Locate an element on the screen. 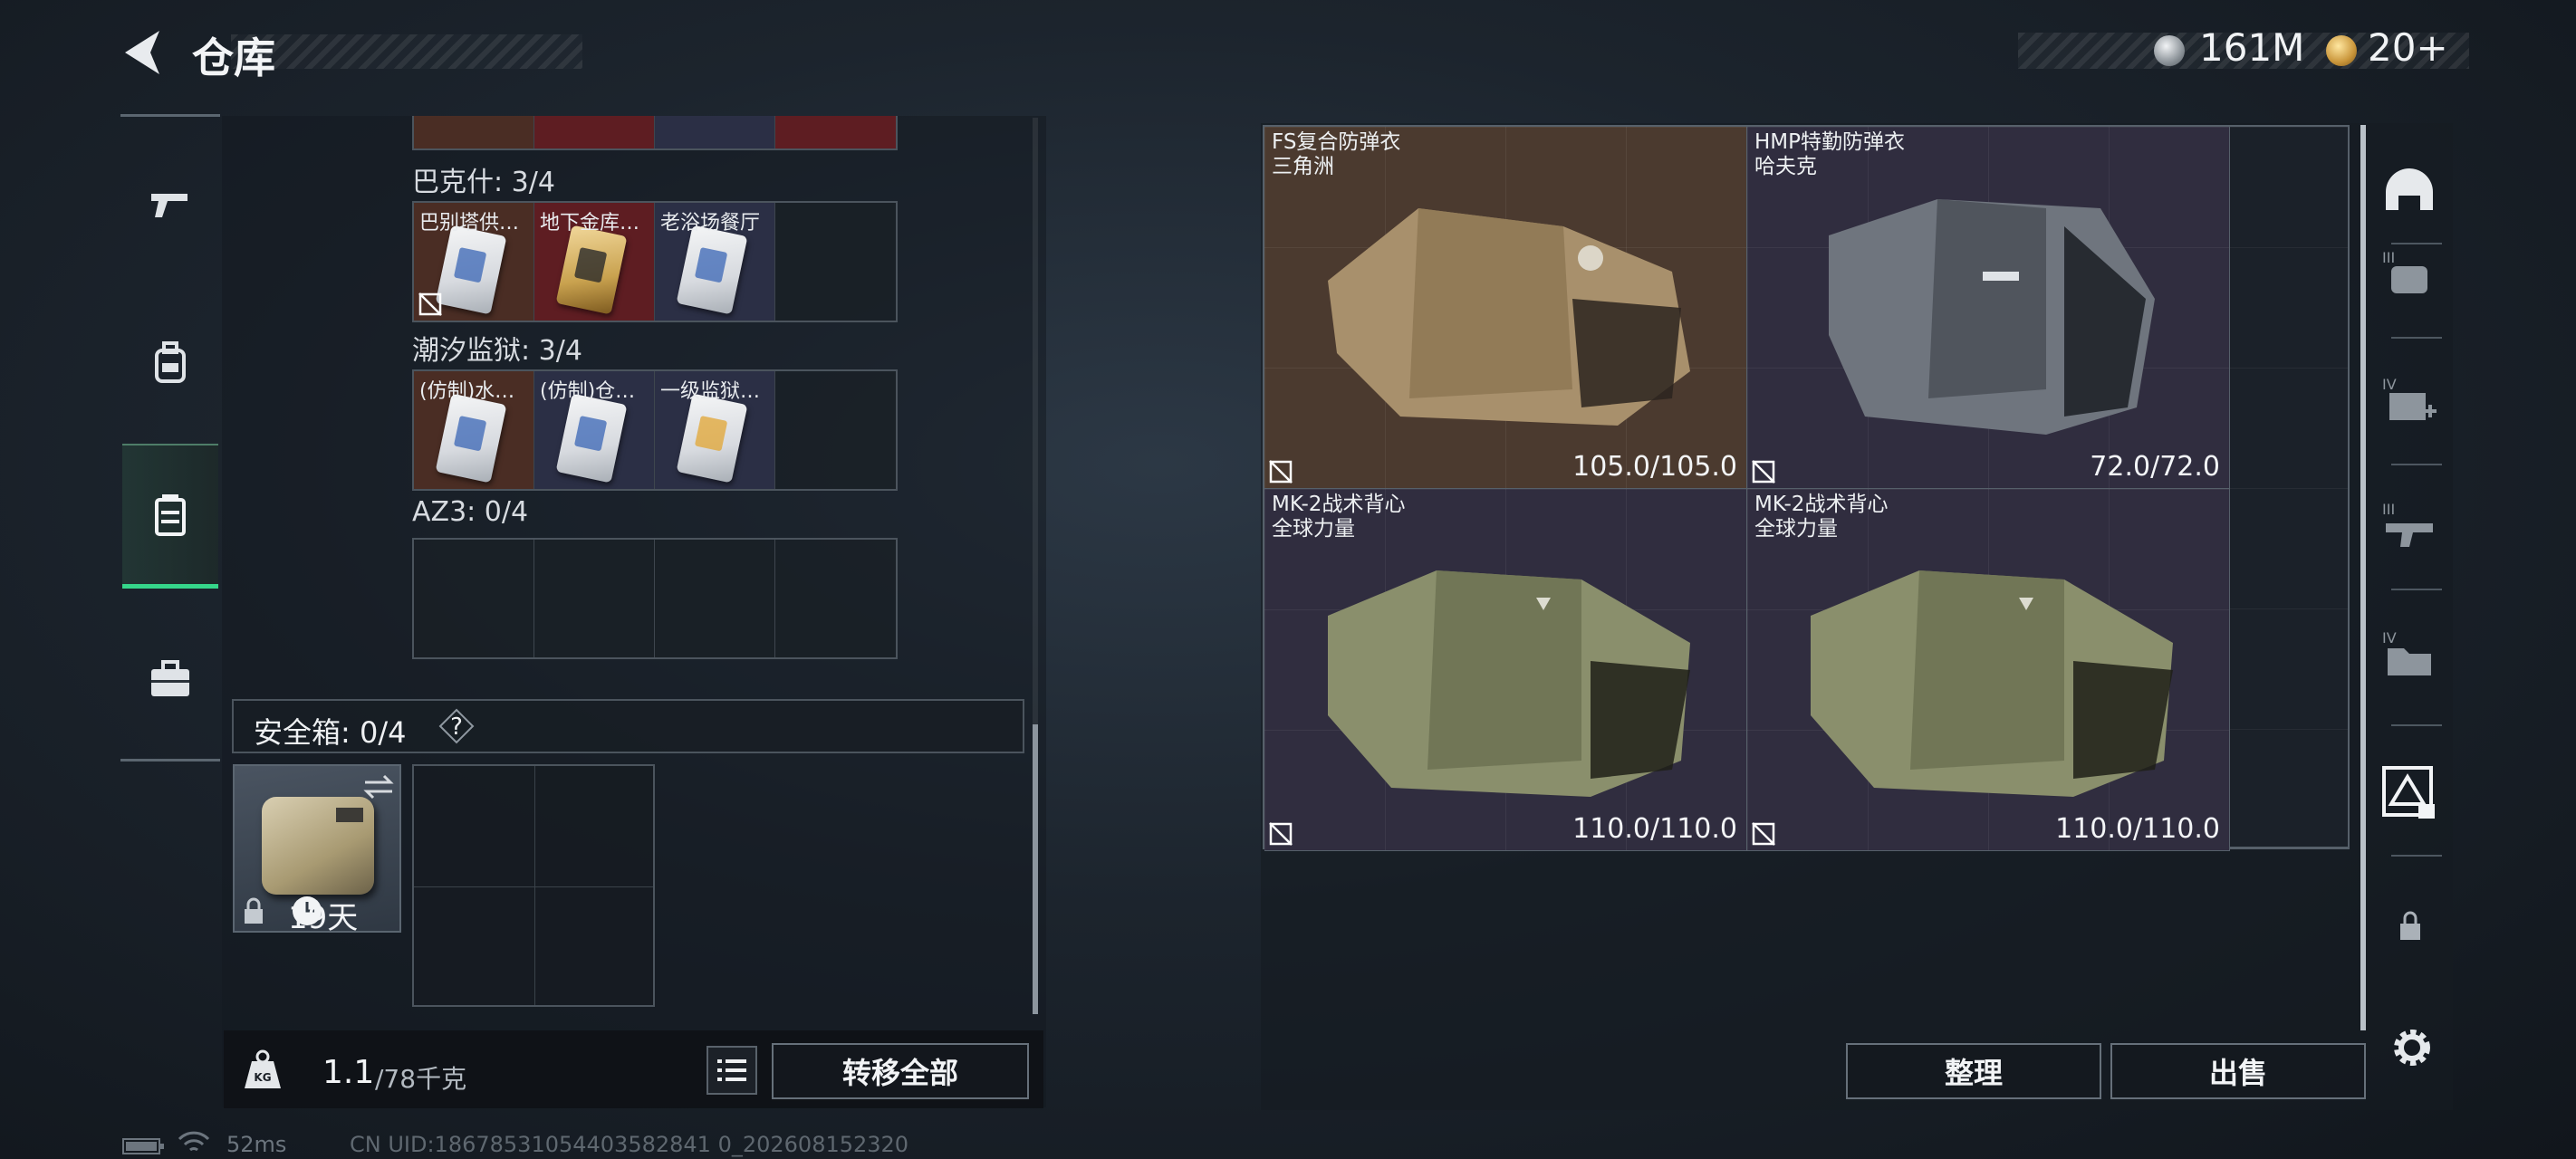 Image resolution: width=2576 pixels, height=1159 pixels. settings-gear-icon is located at coordinates (2412, 1047).